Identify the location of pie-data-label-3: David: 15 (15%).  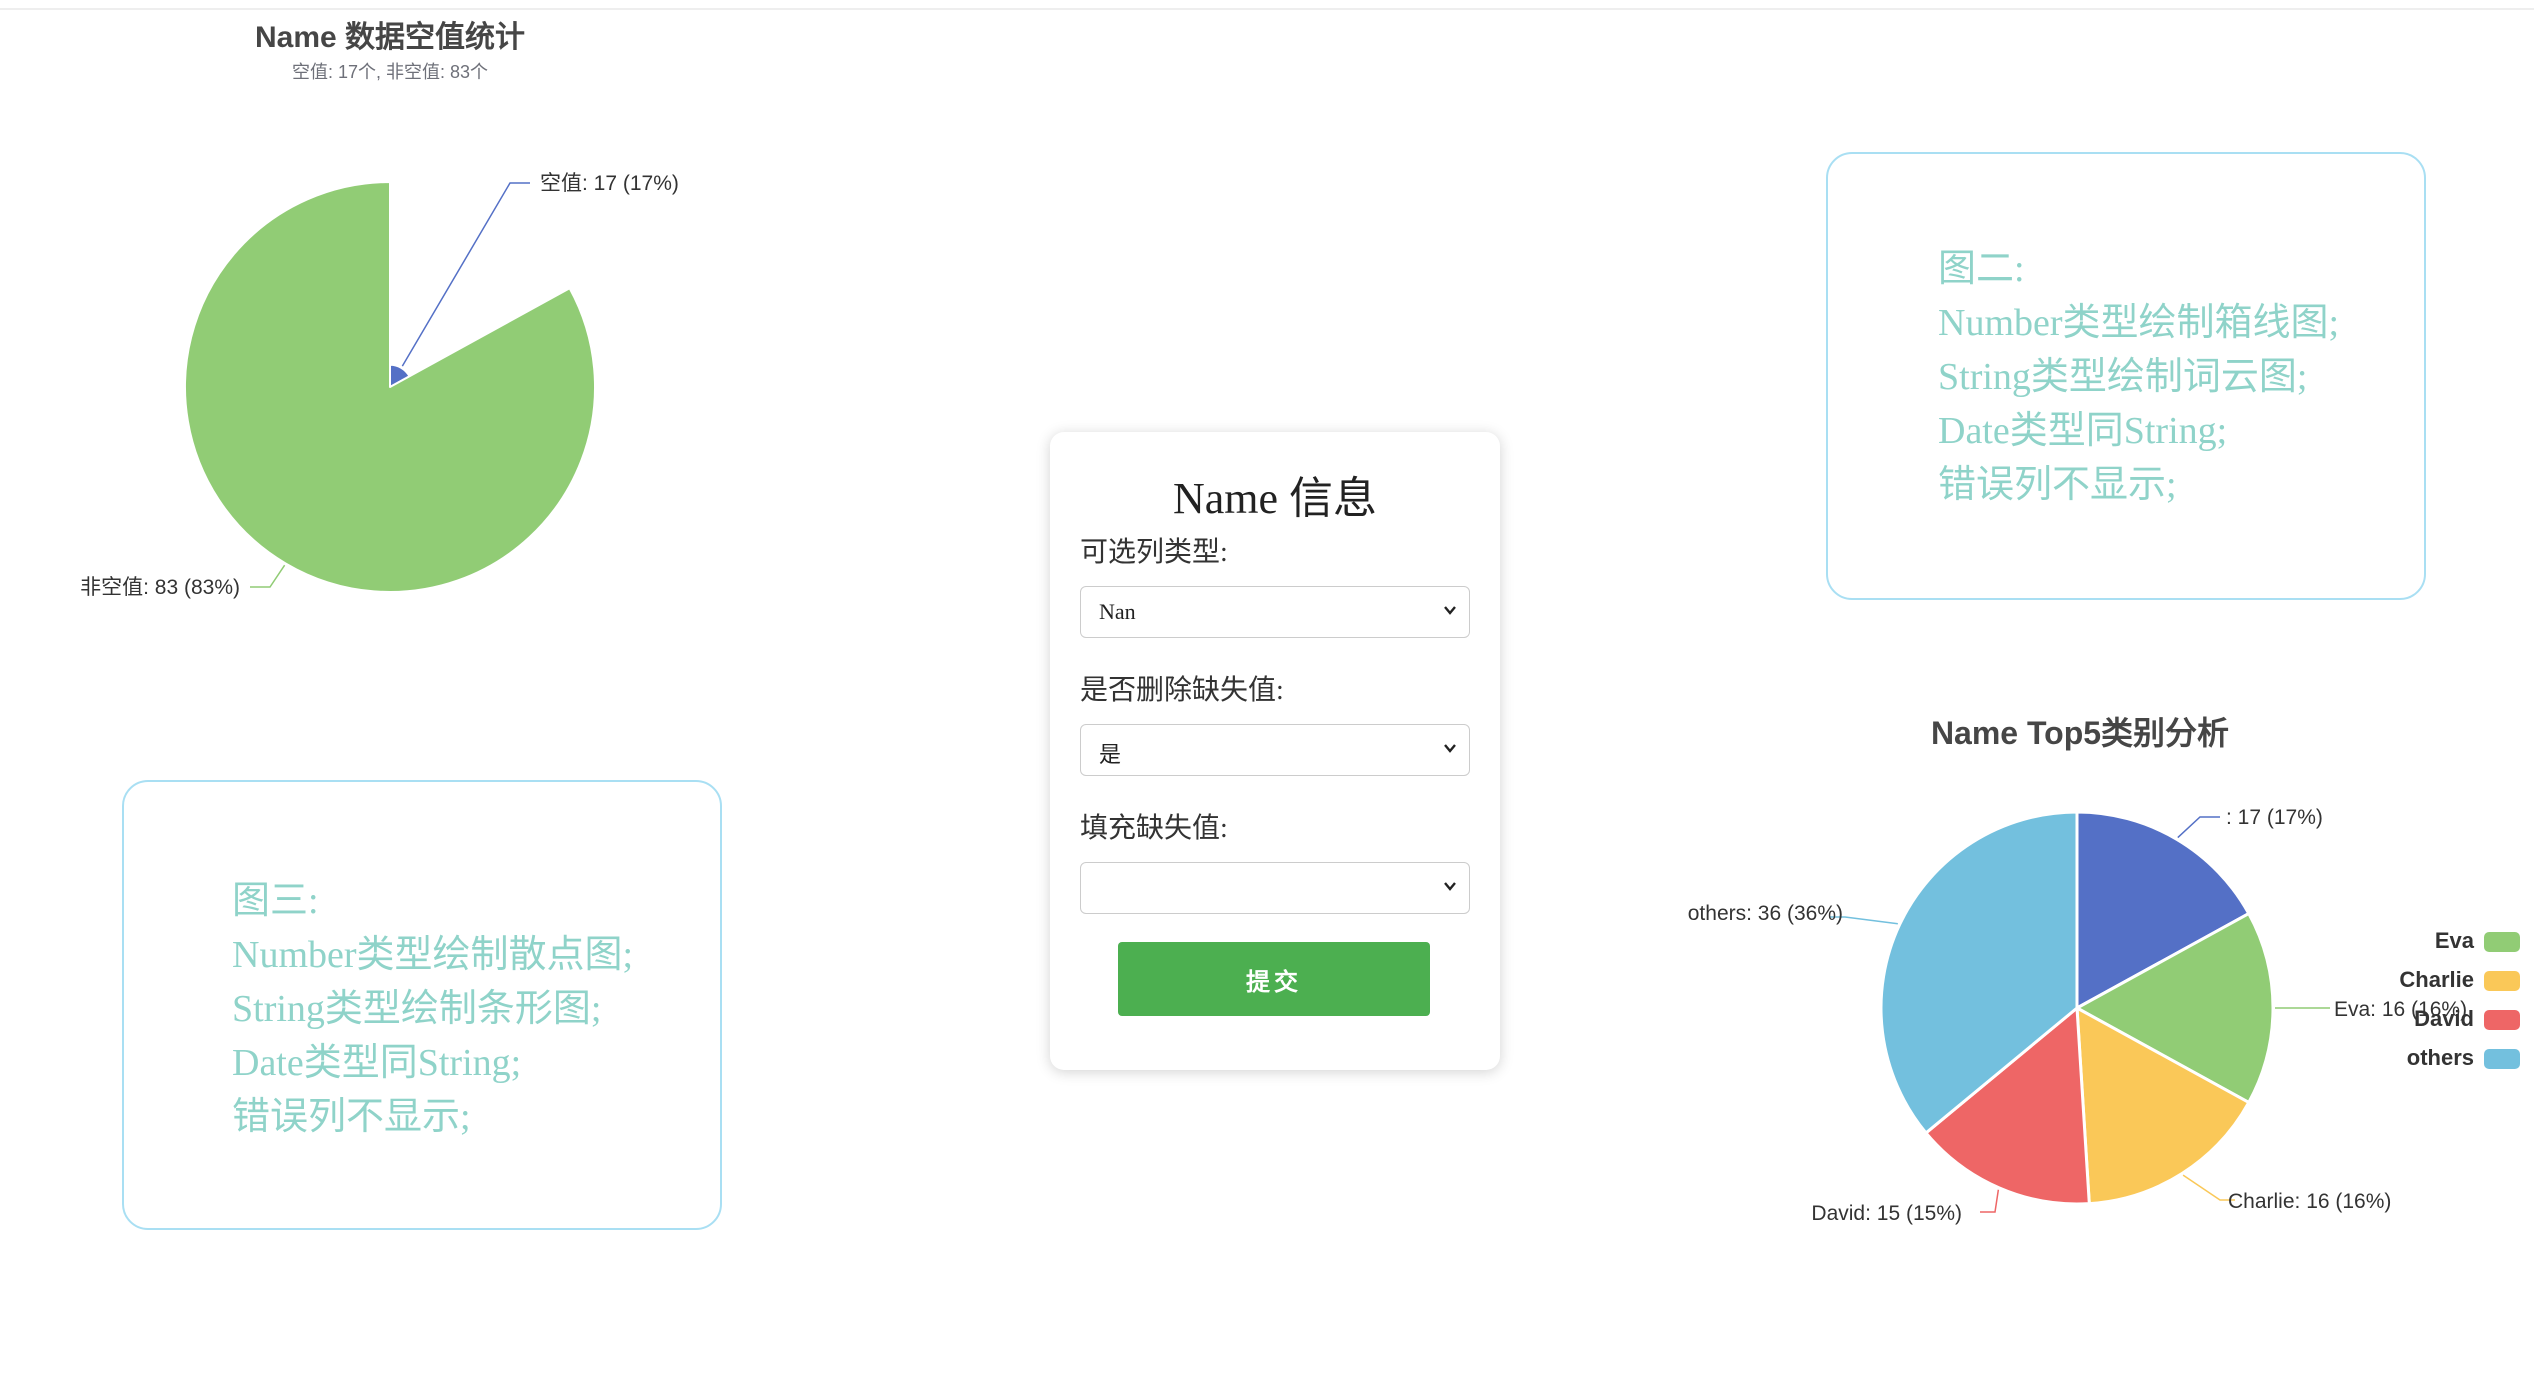
(1886, 1213).